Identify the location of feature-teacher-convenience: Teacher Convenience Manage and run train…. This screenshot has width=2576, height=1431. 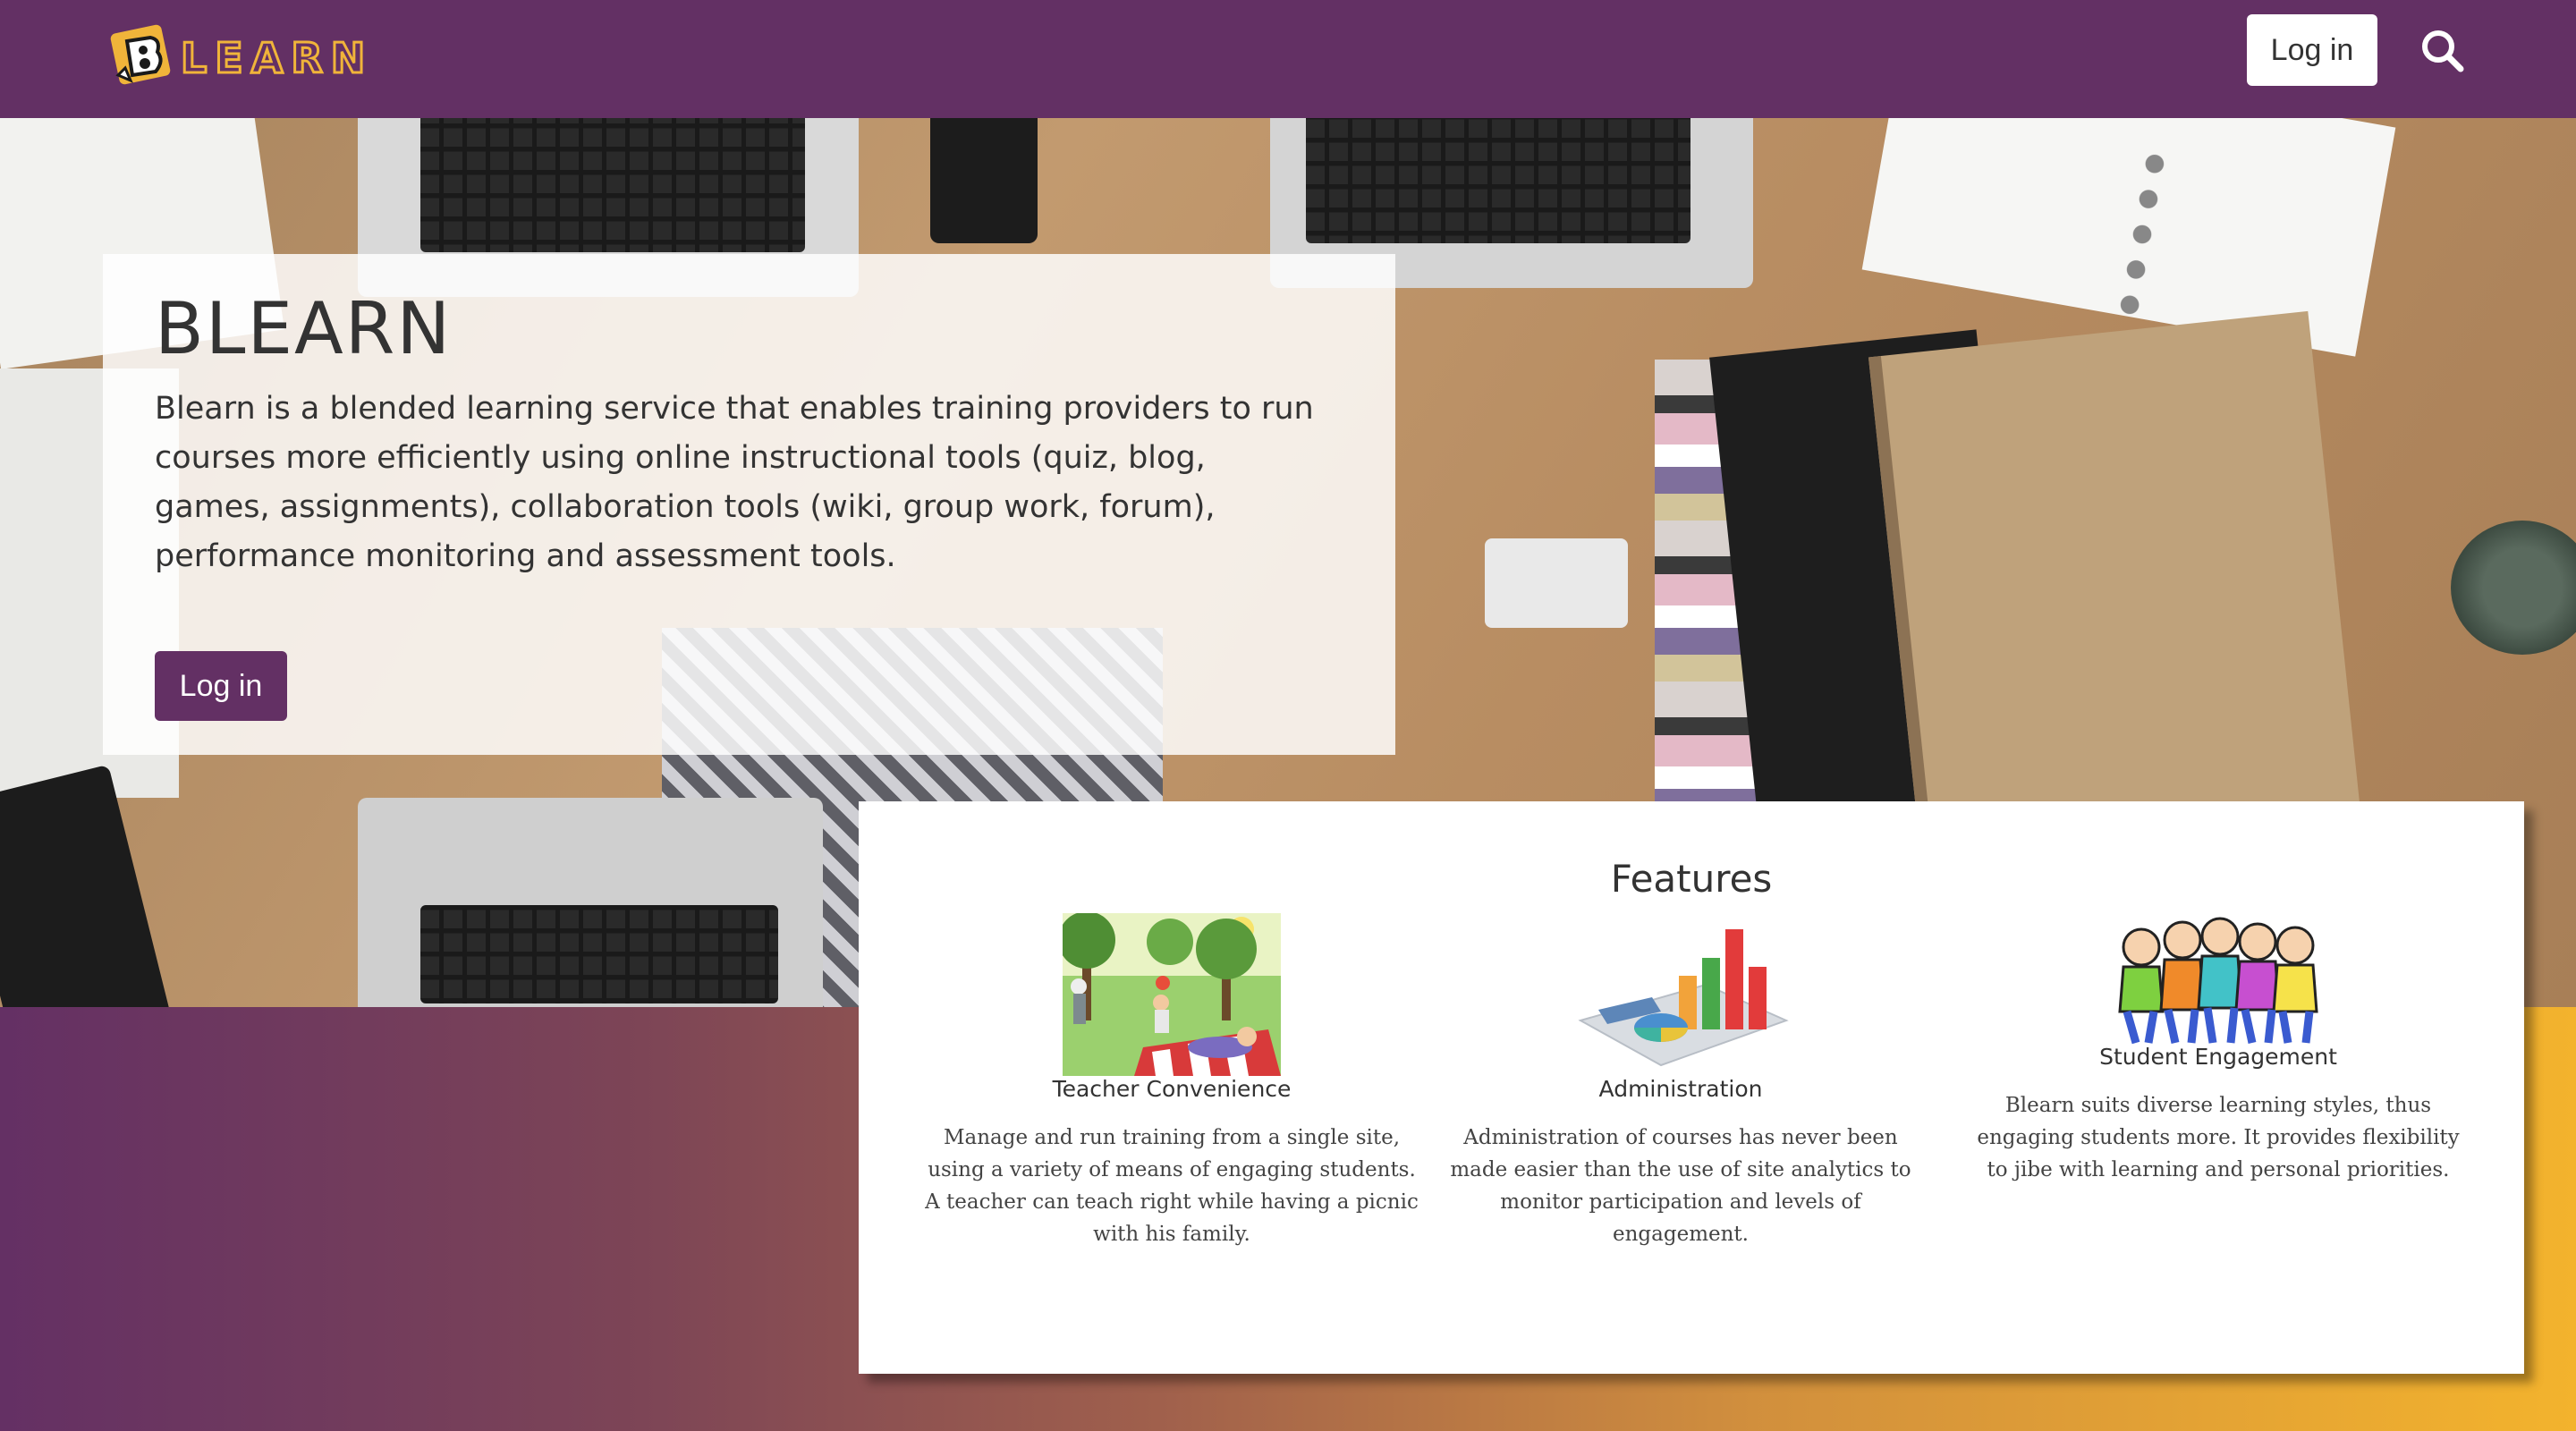
(1171, 1081).